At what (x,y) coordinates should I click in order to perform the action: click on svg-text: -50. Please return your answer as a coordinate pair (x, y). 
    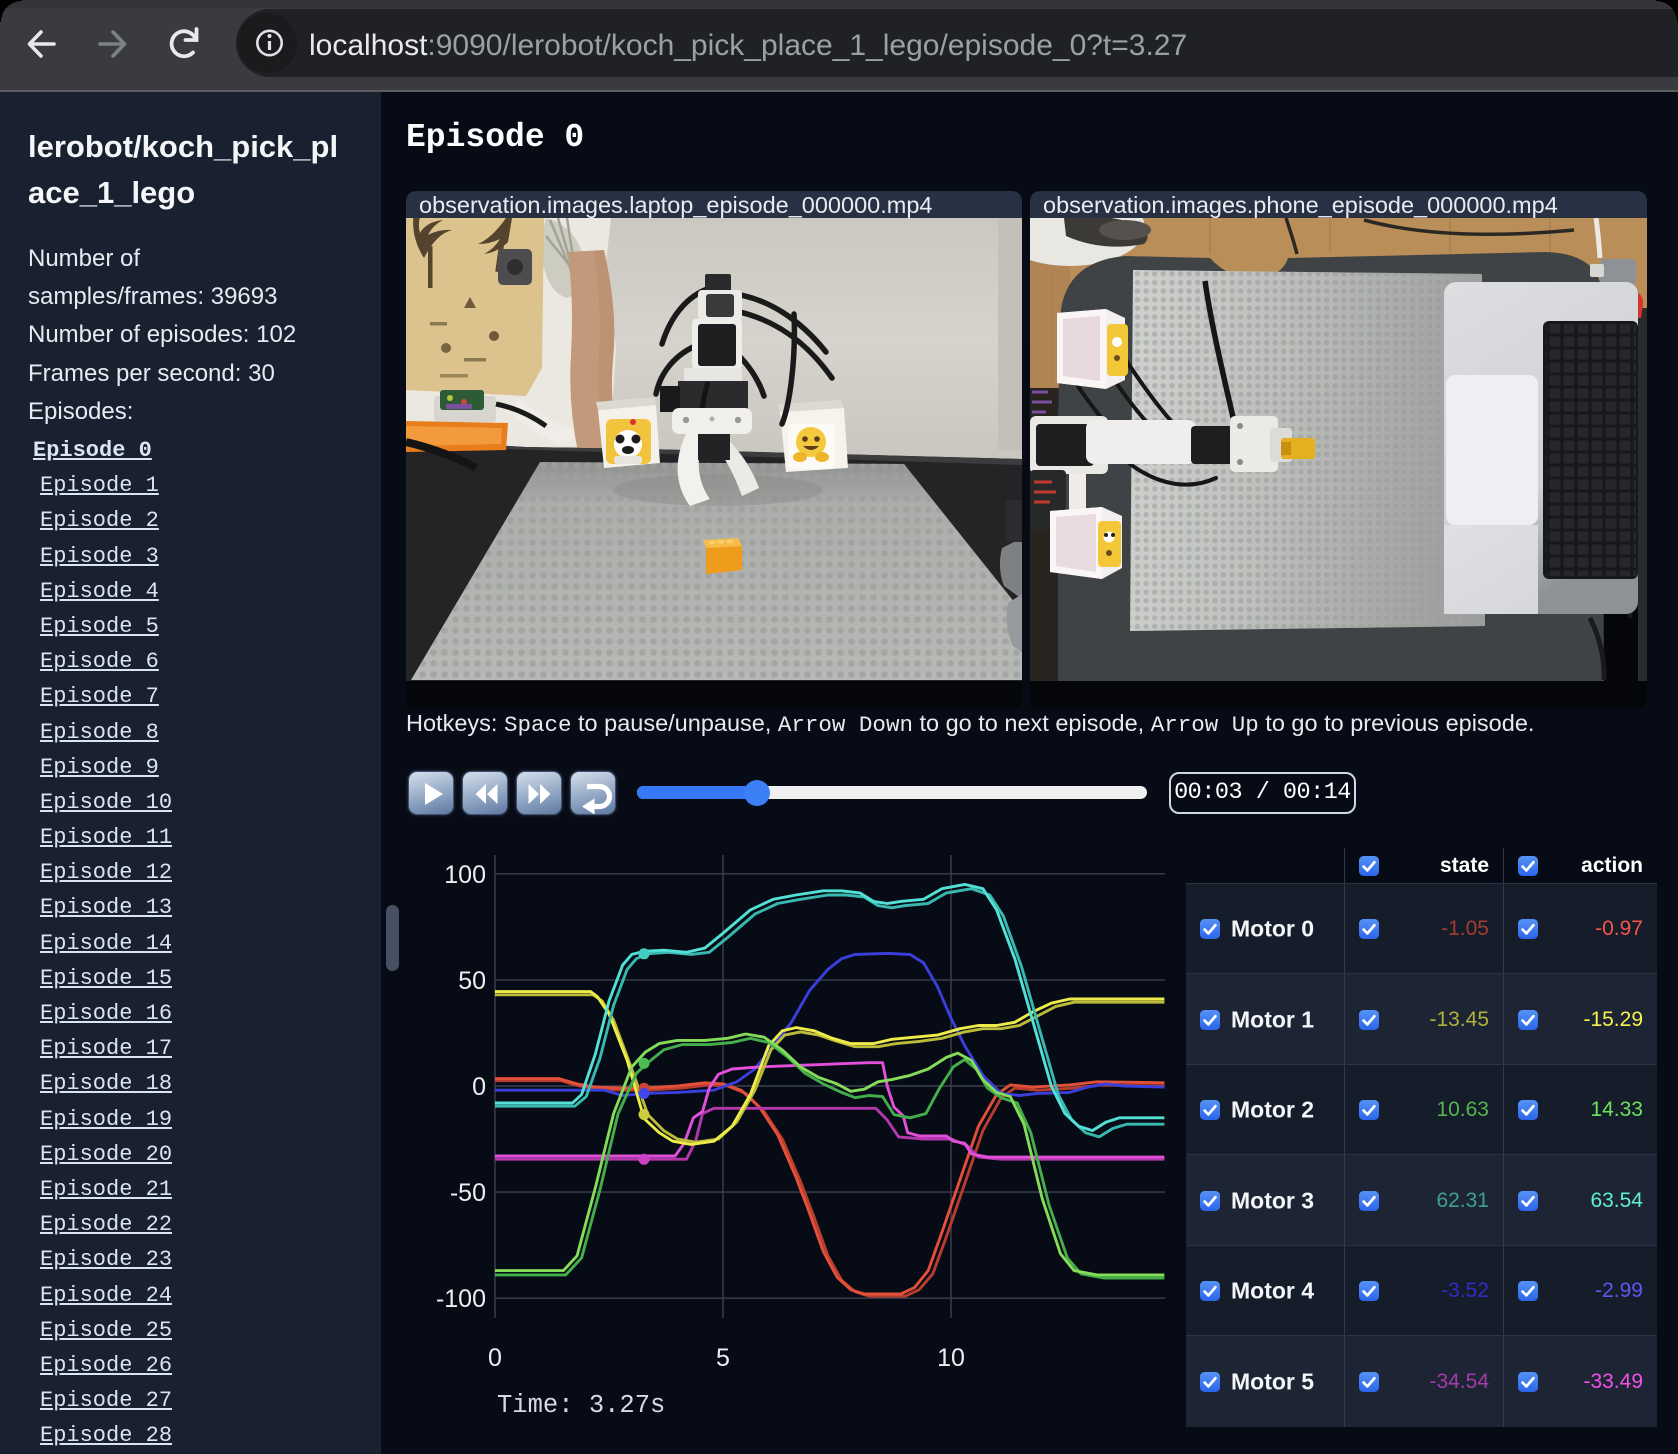
    Looking at the image, I should click on (468, 1193).